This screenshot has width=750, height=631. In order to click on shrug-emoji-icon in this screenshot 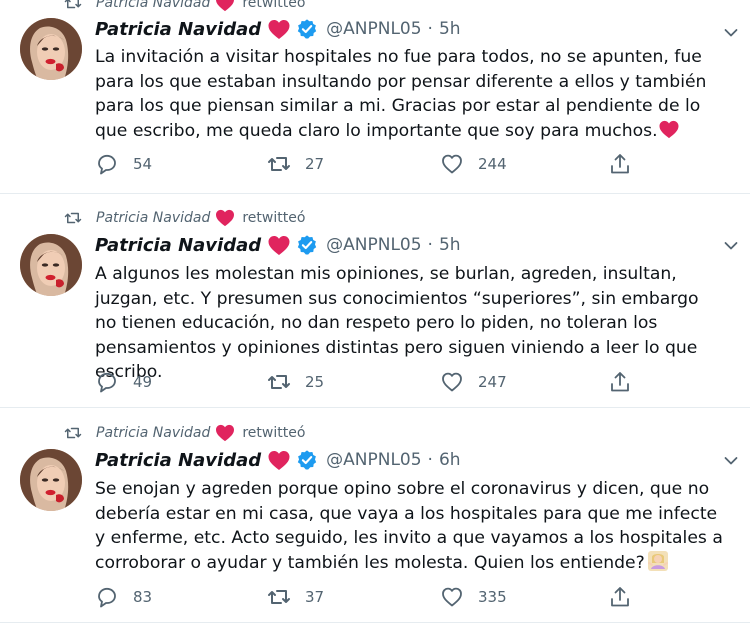, I will do `click(658, 561)`.